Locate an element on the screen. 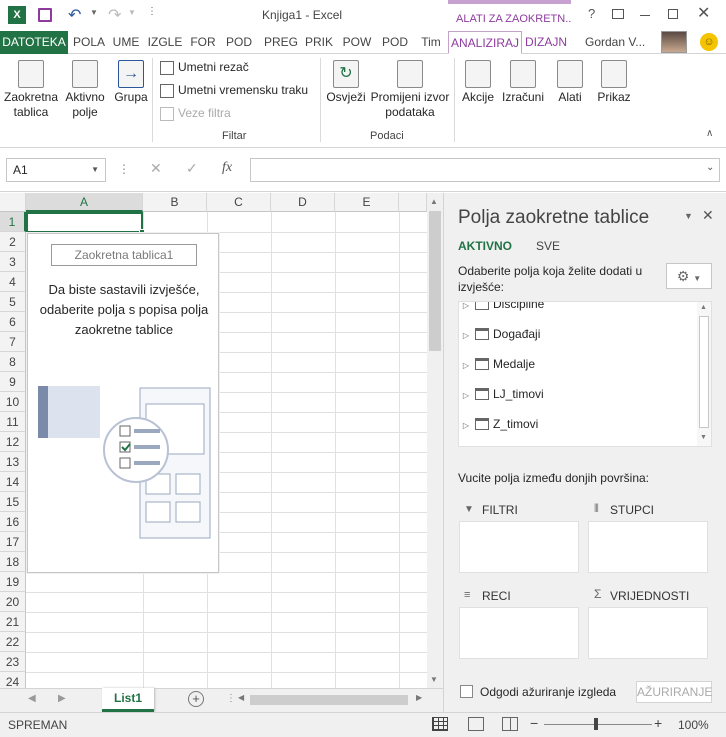  pane-options-icon: ▼ is located at coordinates (688, 216).